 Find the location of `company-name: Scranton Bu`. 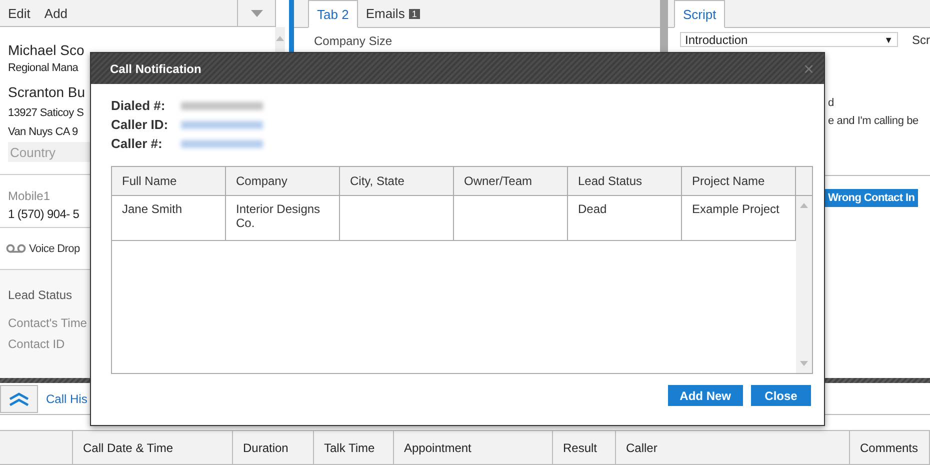

company-name: Scranton Bu is located at coordinates (47, 92).